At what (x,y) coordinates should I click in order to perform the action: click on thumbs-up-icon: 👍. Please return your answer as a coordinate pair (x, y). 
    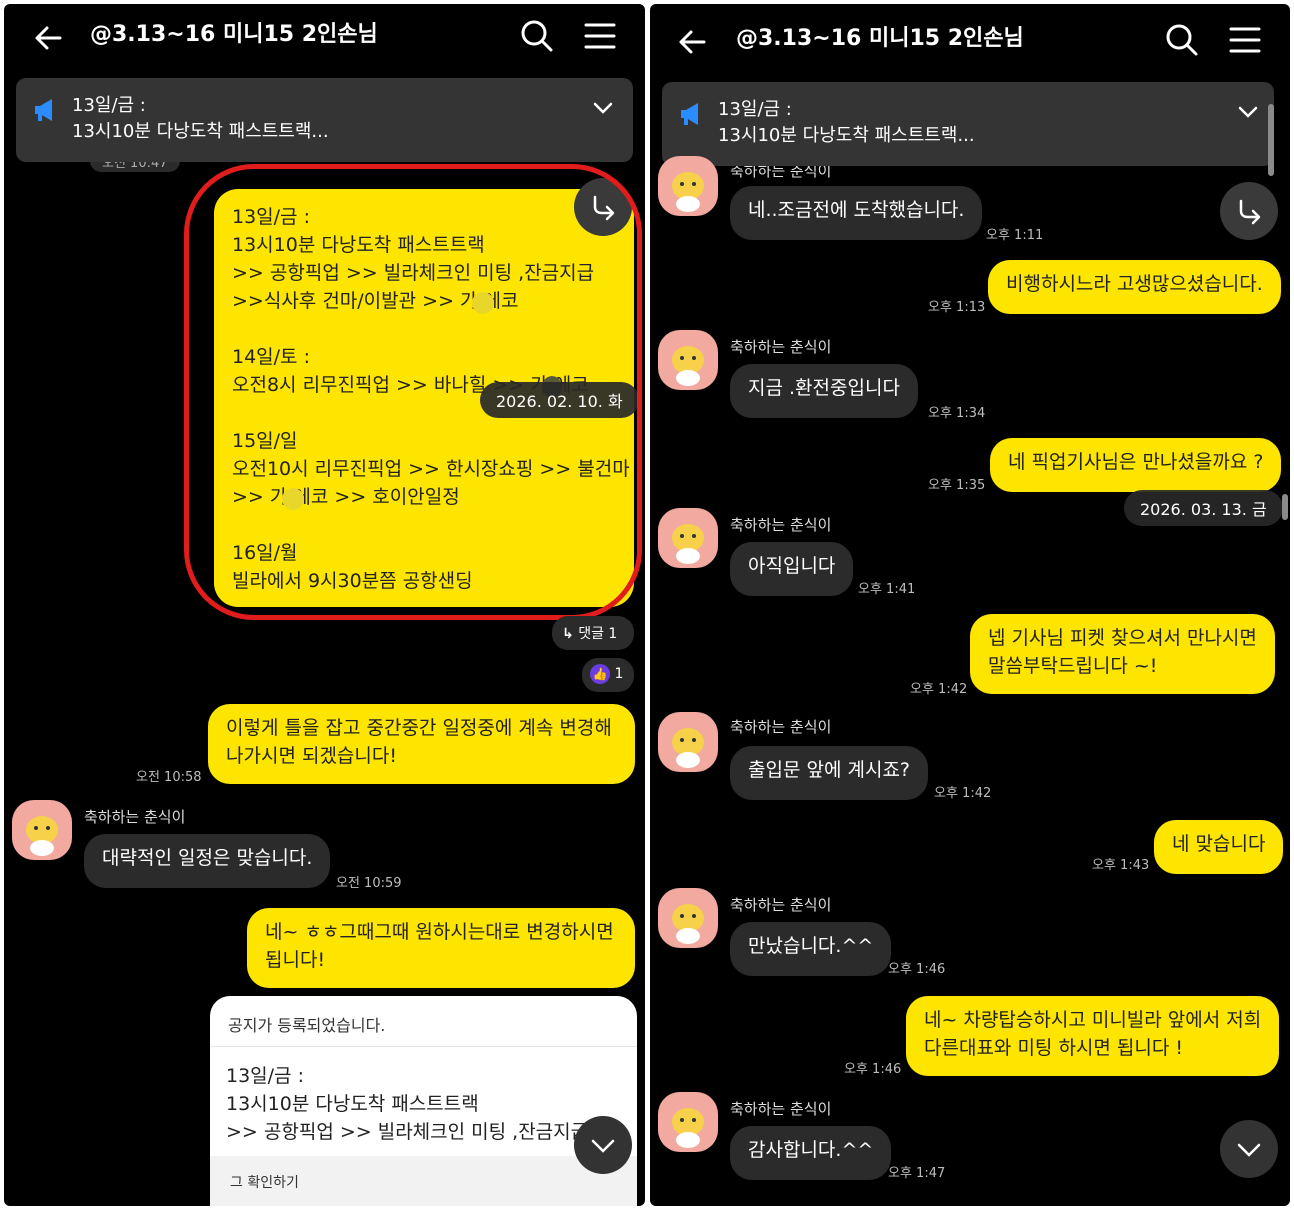
    Looking at the image, I should click on (600, 674).